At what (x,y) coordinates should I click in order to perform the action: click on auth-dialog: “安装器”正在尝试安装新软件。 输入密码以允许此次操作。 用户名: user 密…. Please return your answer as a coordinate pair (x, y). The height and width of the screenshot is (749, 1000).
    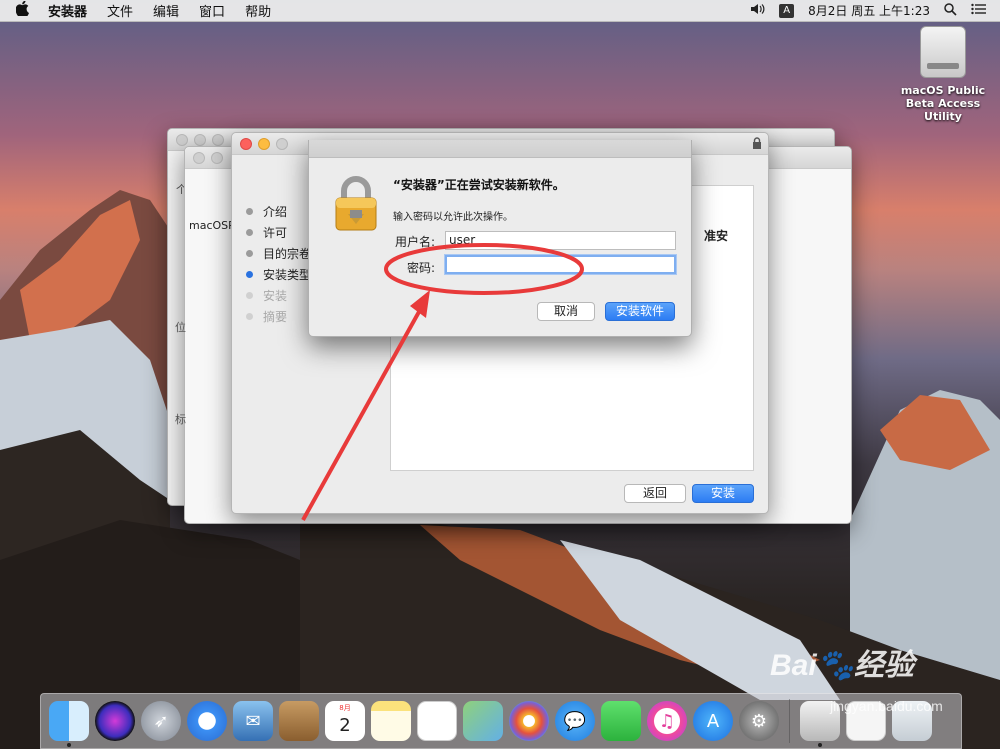
    Looking at the image, I should click on (500, 238).